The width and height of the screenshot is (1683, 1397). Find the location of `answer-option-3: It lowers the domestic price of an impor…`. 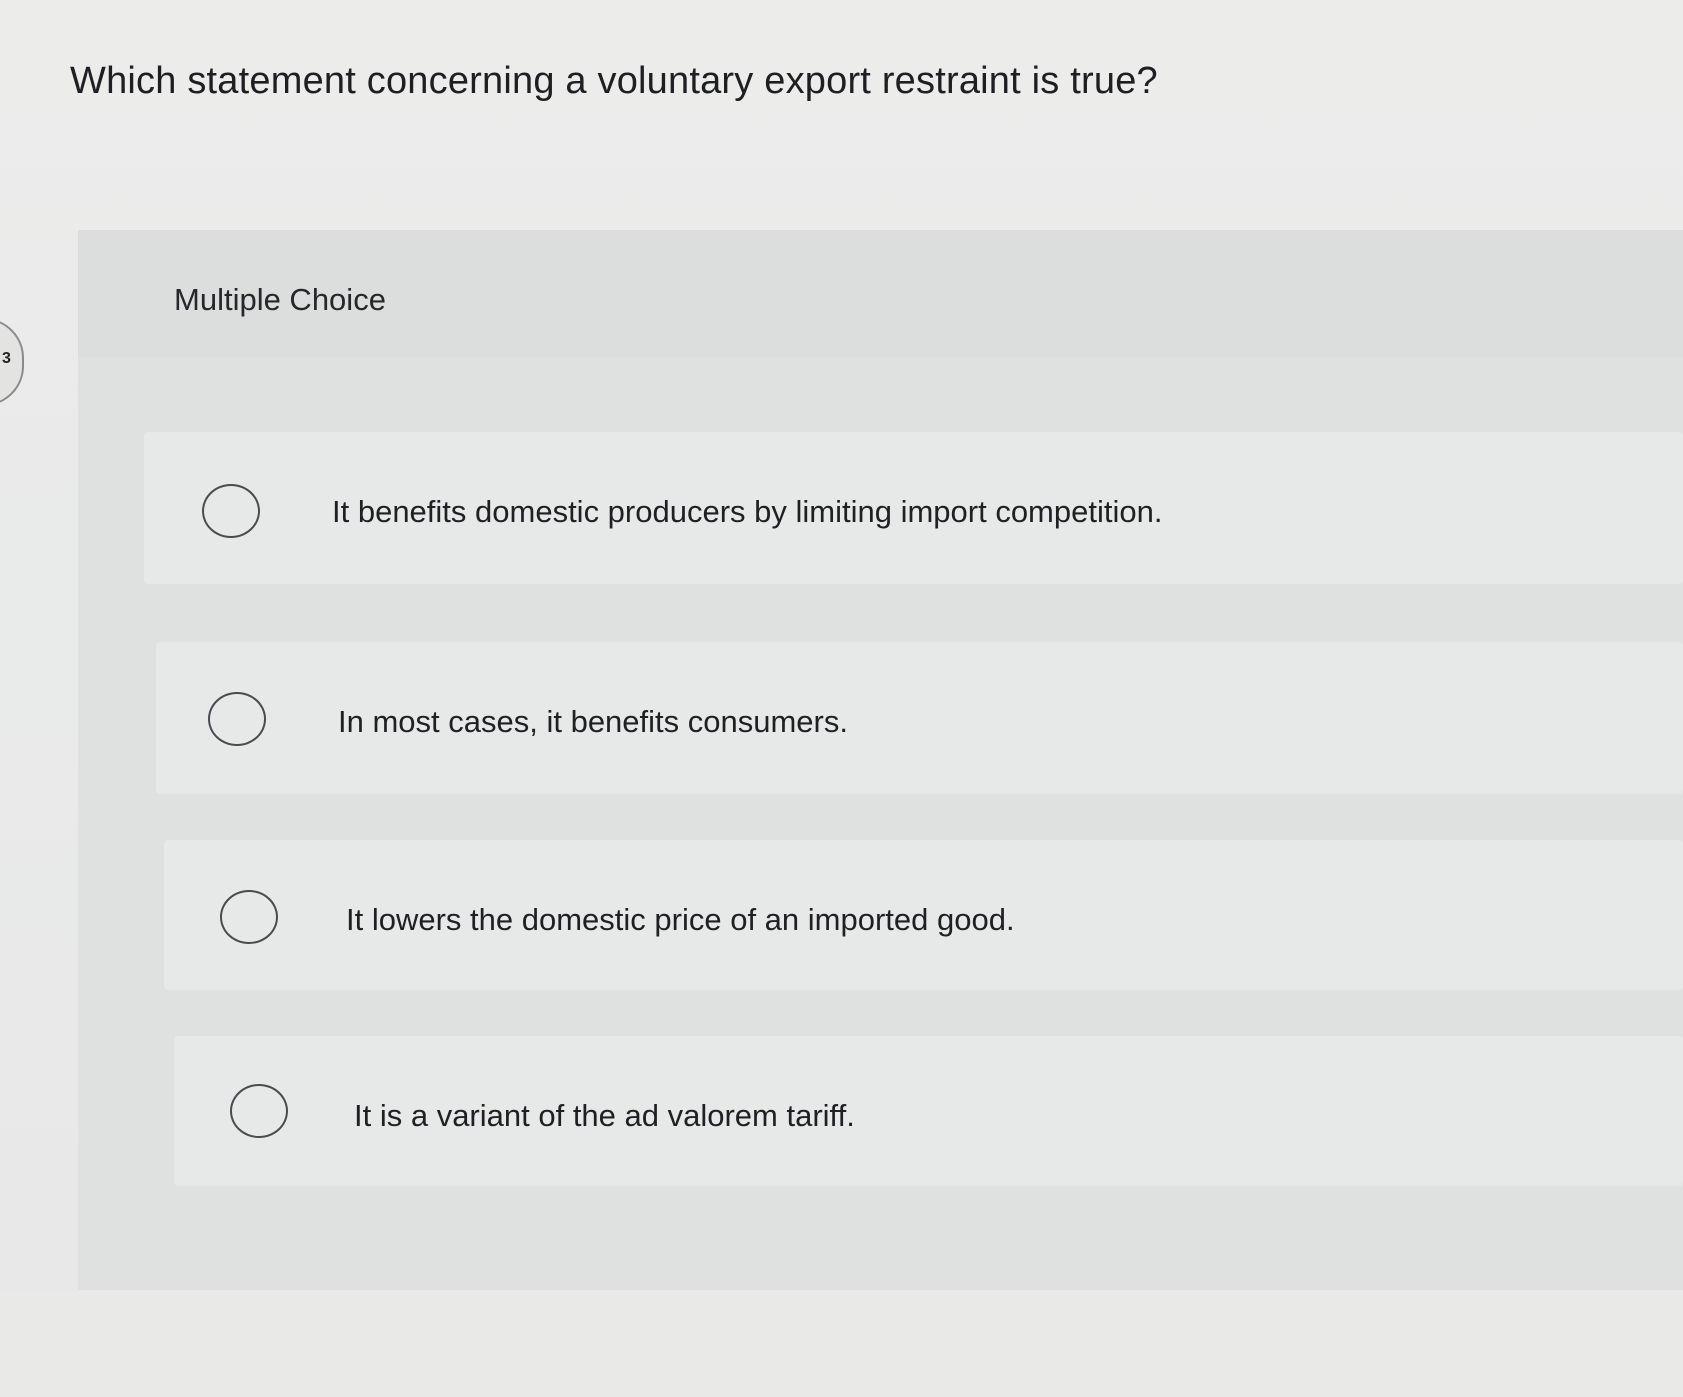

answer-option-3: It lowers the domestic price of an impor… is located at coordinates (923, 915).